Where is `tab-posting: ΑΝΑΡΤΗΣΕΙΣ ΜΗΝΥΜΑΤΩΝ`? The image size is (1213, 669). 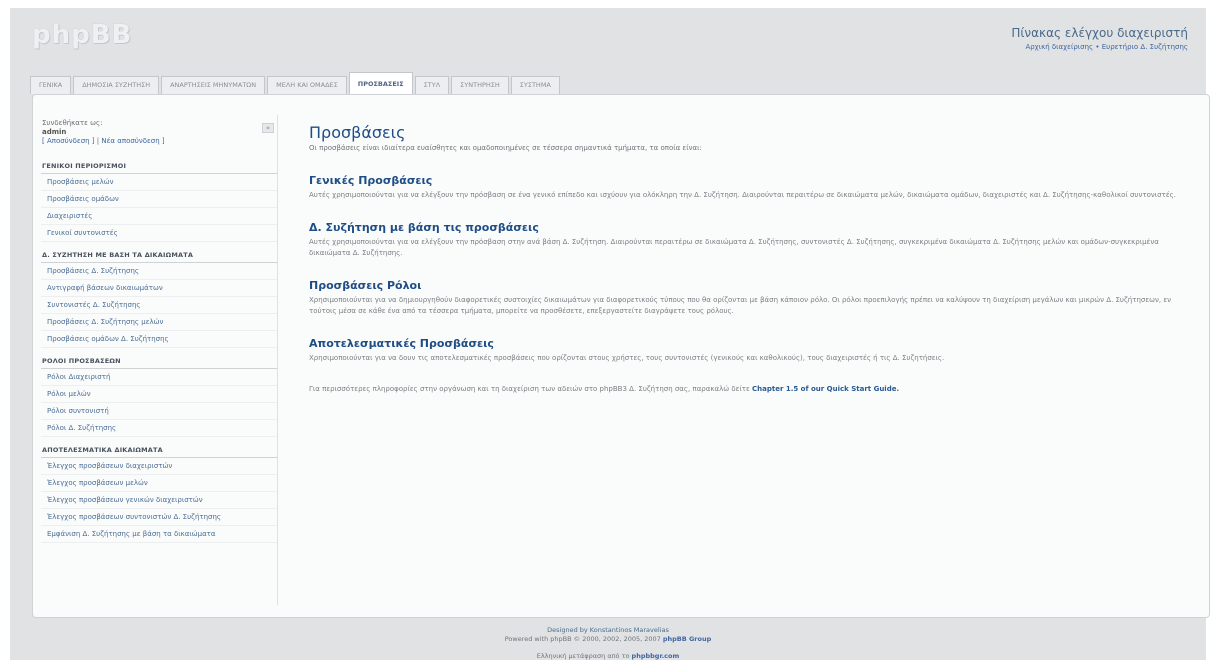
tab-posting: ΑΝΑΡΤΗΣΕΙΣ ΜΗΝΥΜΑΤΩΝ is located at coordinates (213, 85).